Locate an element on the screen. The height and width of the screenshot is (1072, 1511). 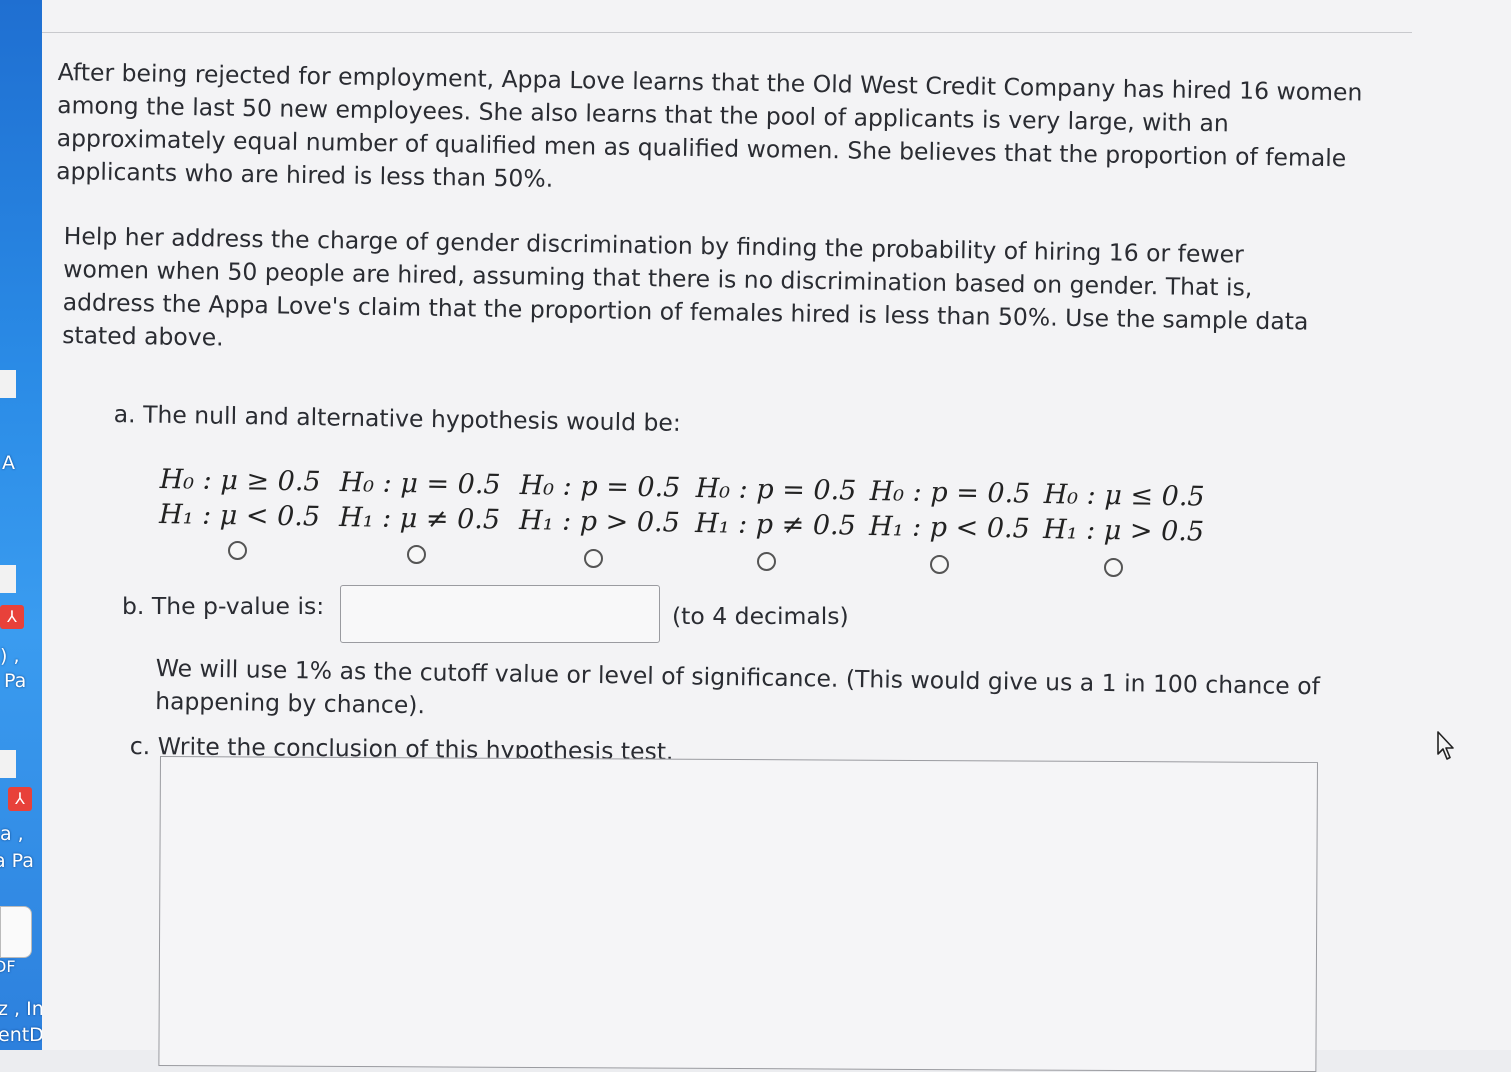
divider is located at coordinates (727, 32).